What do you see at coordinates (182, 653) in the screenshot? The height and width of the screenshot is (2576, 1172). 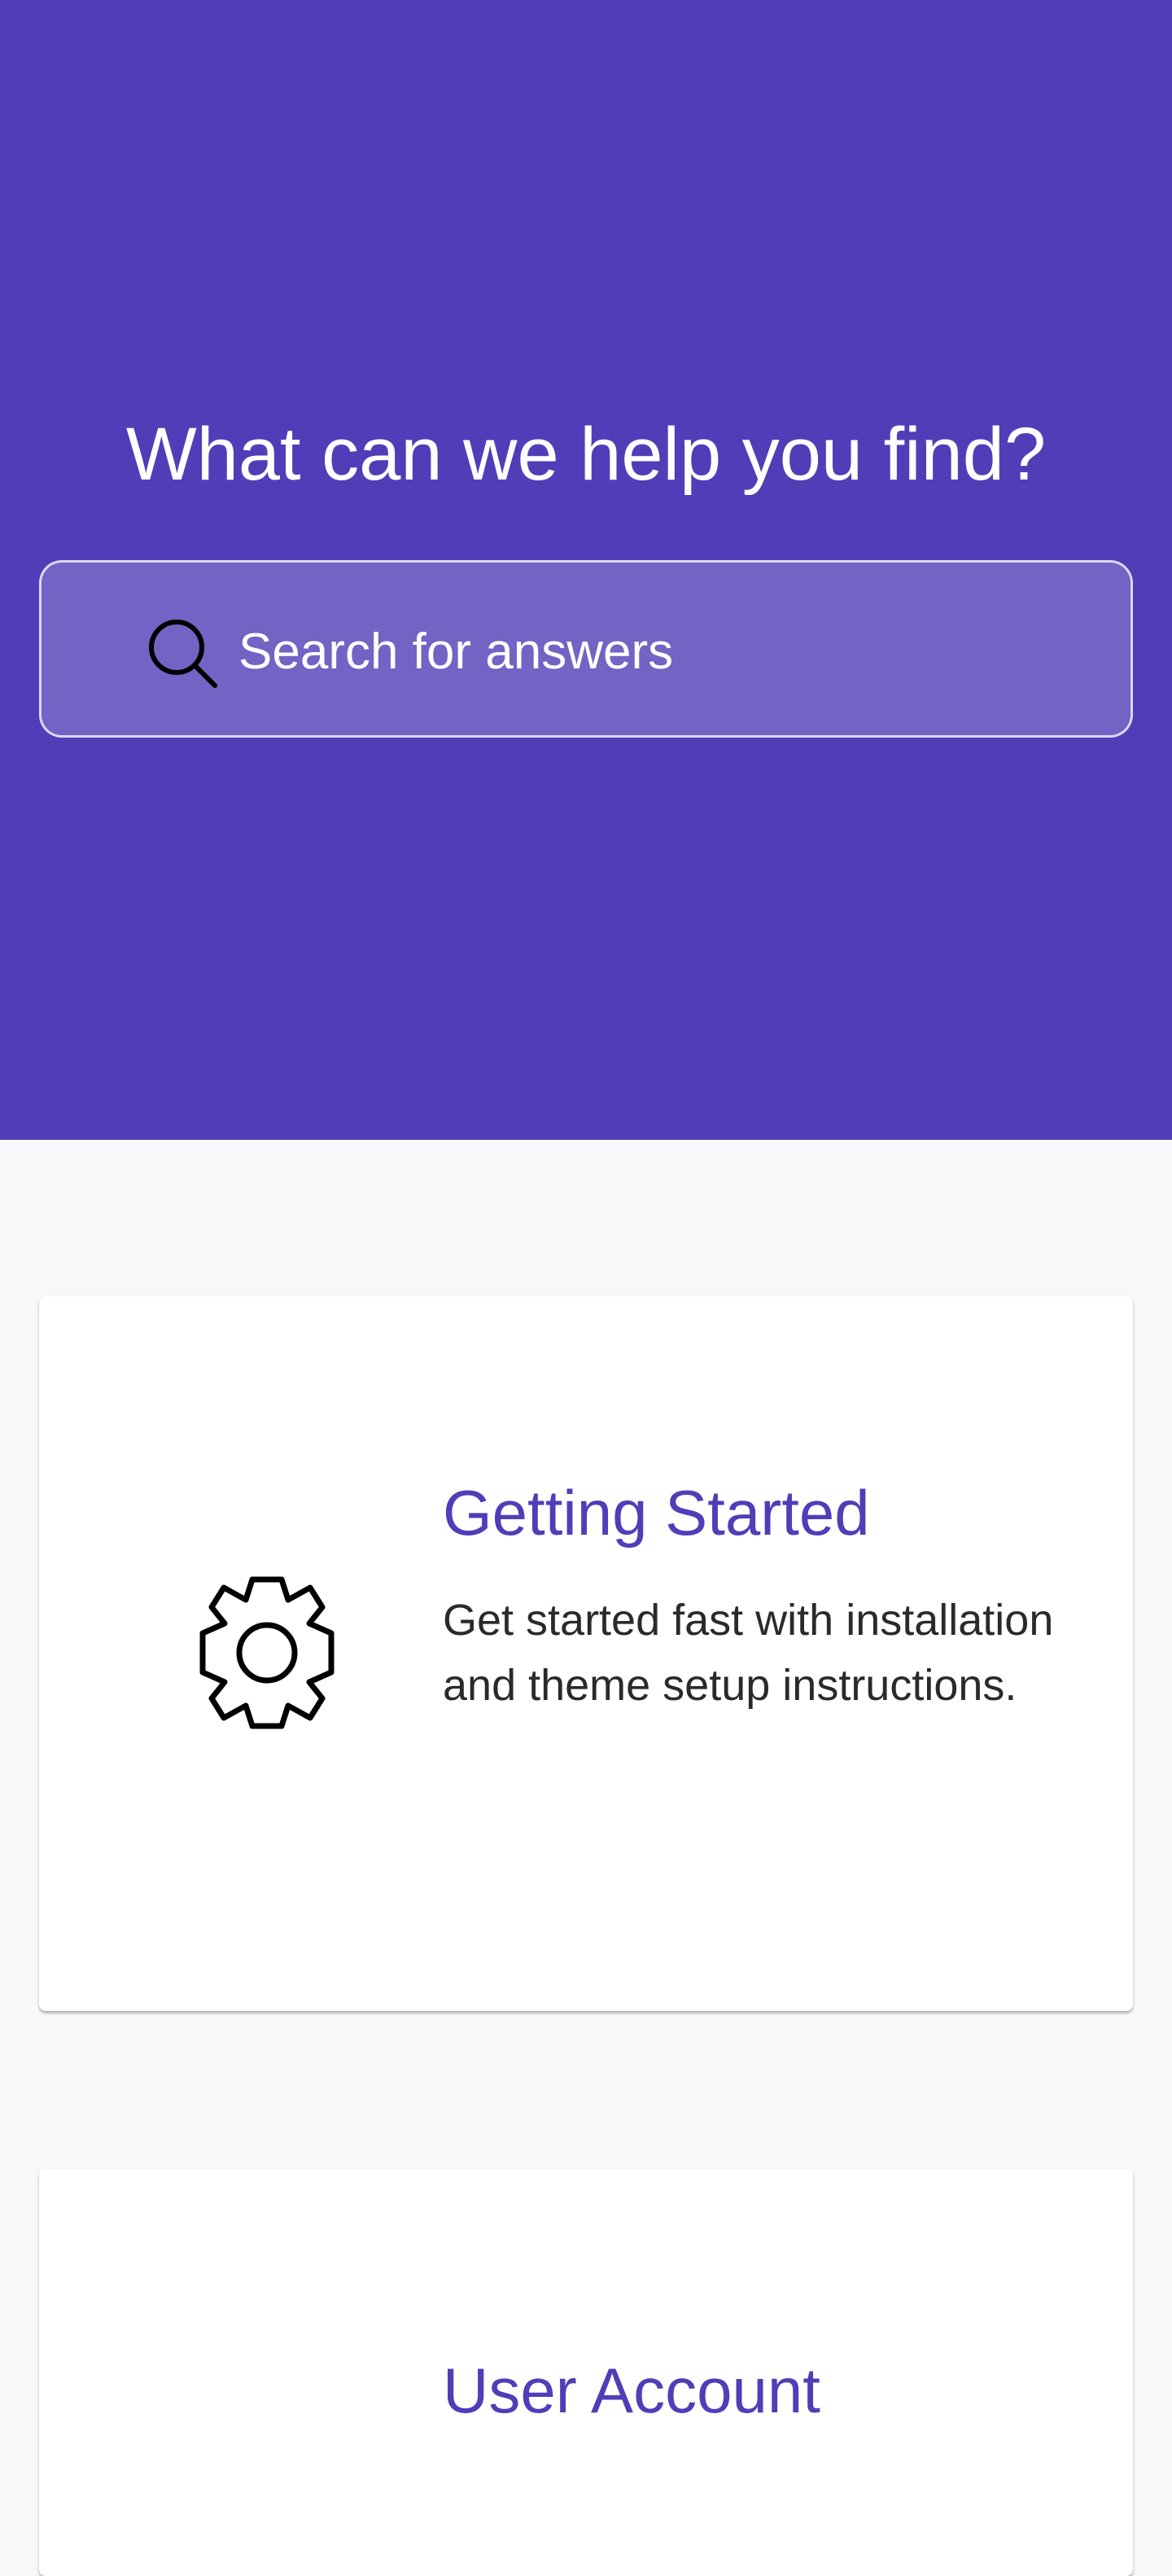 I see `search-icon` at bounding box center [182, 653].